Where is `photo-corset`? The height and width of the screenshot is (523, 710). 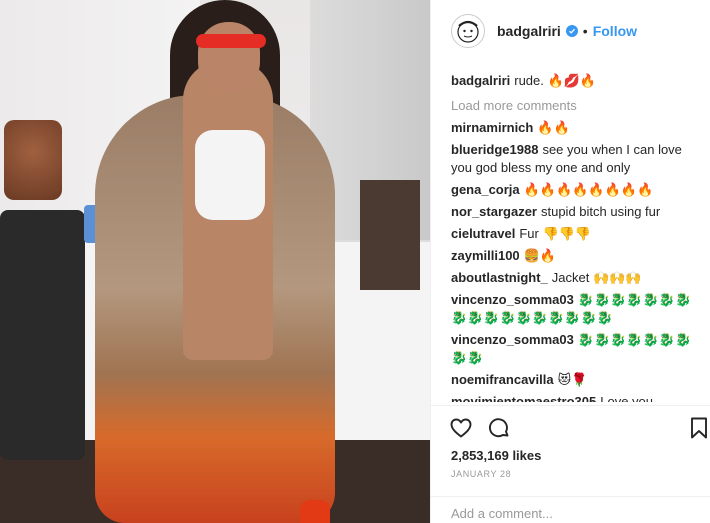 photo-corset is located at coordinates (230, 175).